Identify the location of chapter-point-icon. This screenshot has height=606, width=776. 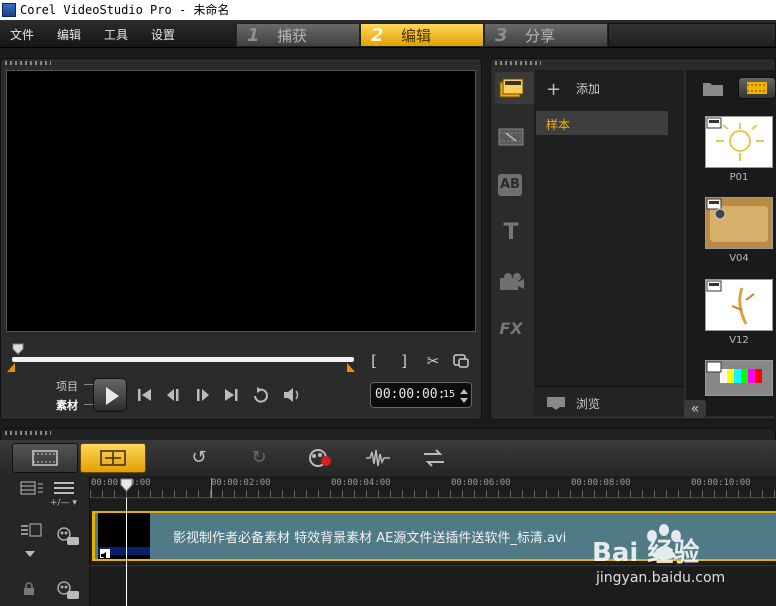
(64, 488).